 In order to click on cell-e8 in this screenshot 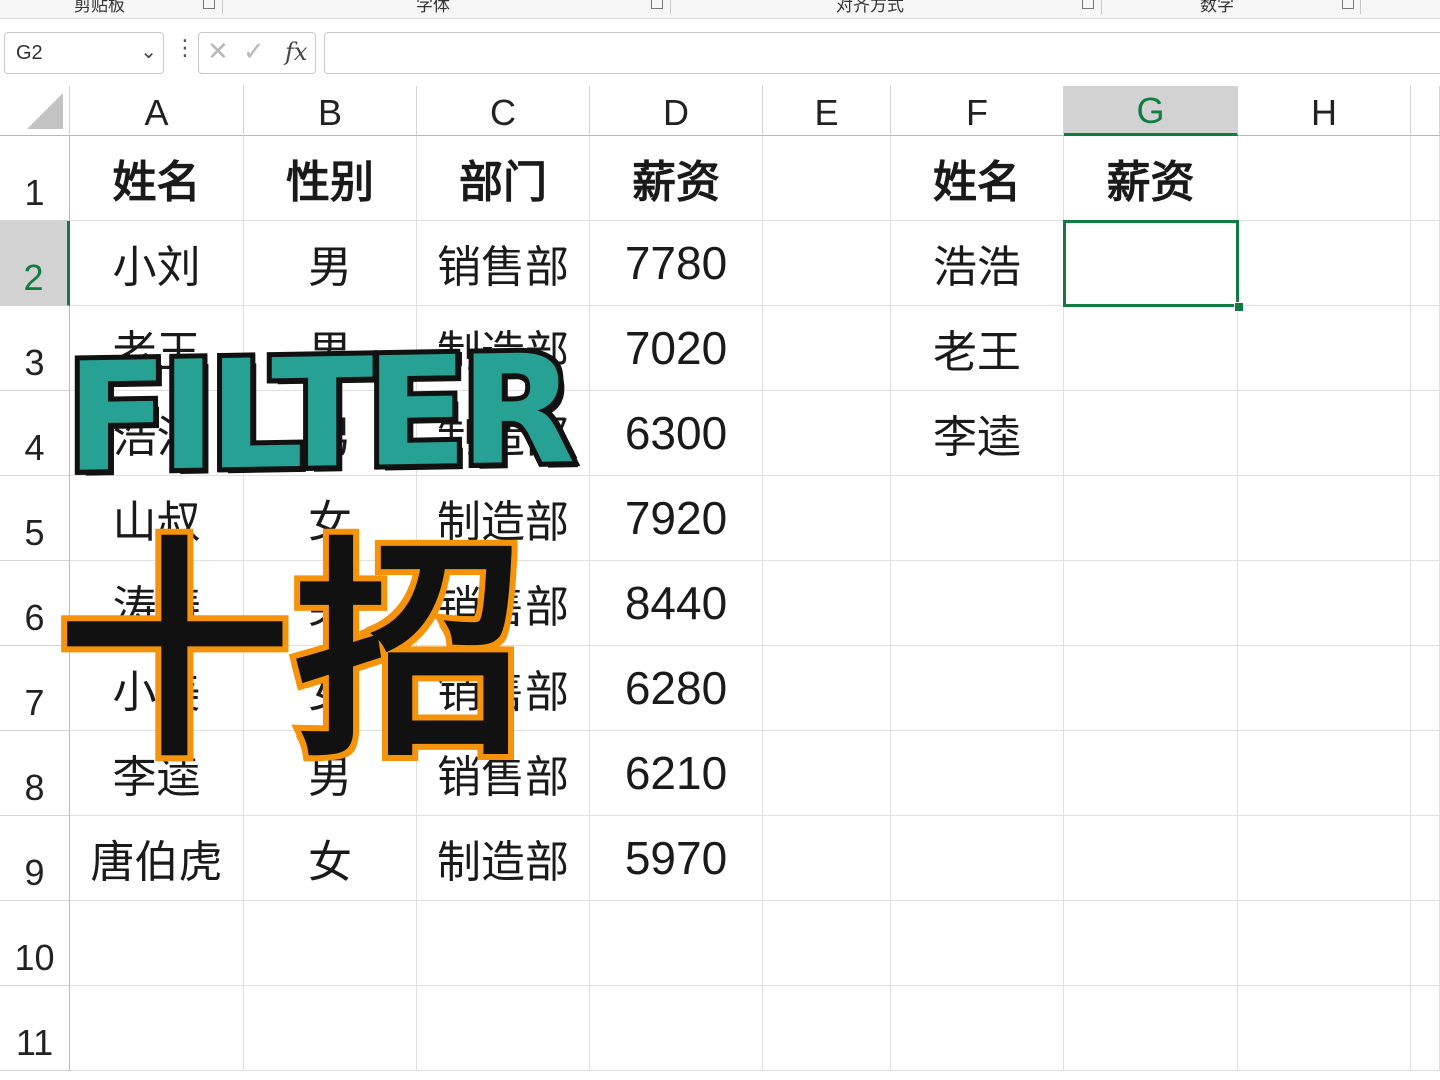, I will do `click(827, 773)`.